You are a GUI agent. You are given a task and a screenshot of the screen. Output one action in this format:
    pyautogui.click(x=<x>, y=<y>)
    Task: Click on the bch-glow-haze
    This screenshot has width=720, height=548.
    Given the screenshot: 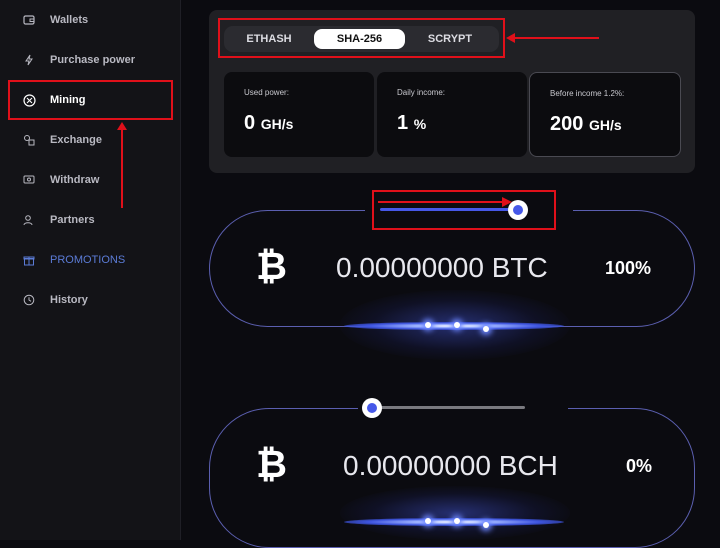 What is the action you would take?
    pyautogui.click(x=455, y=513)
    